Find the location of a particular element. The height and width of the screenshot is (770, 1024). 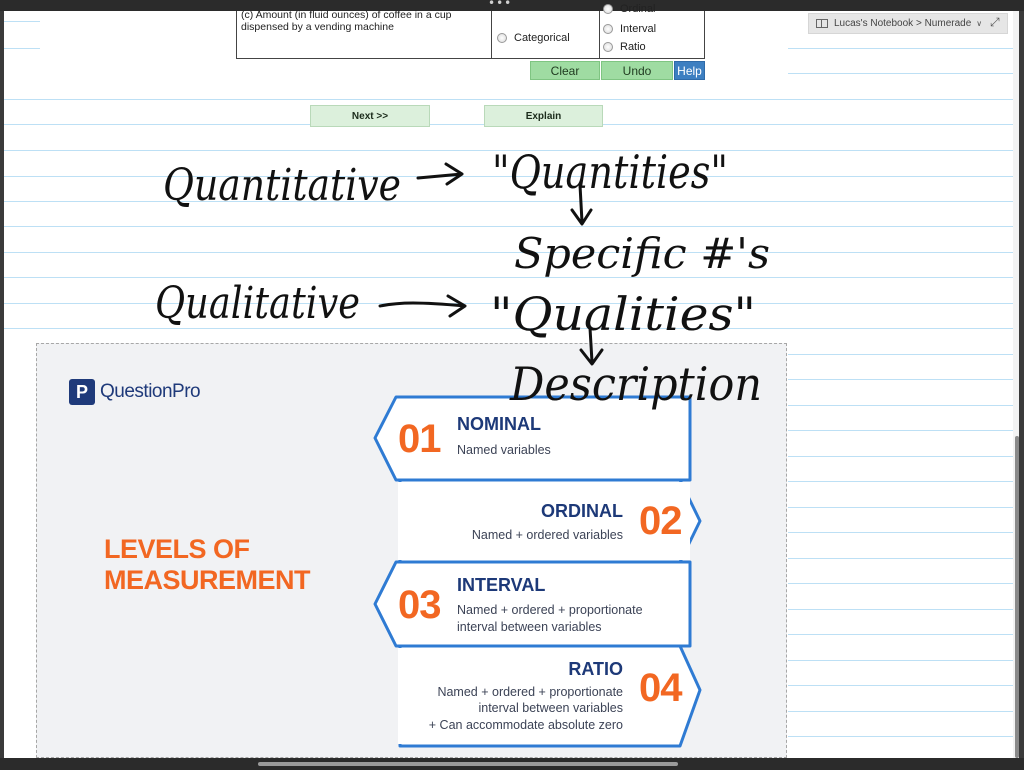

chevron-down-icon: ∨ is located at coordinates (979, 23).